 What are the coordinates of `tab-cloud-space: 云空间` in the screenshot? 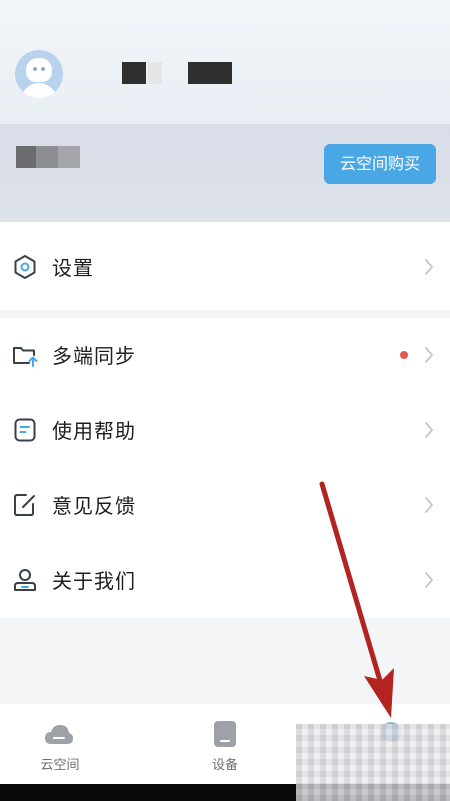 It's located at (60, 744).